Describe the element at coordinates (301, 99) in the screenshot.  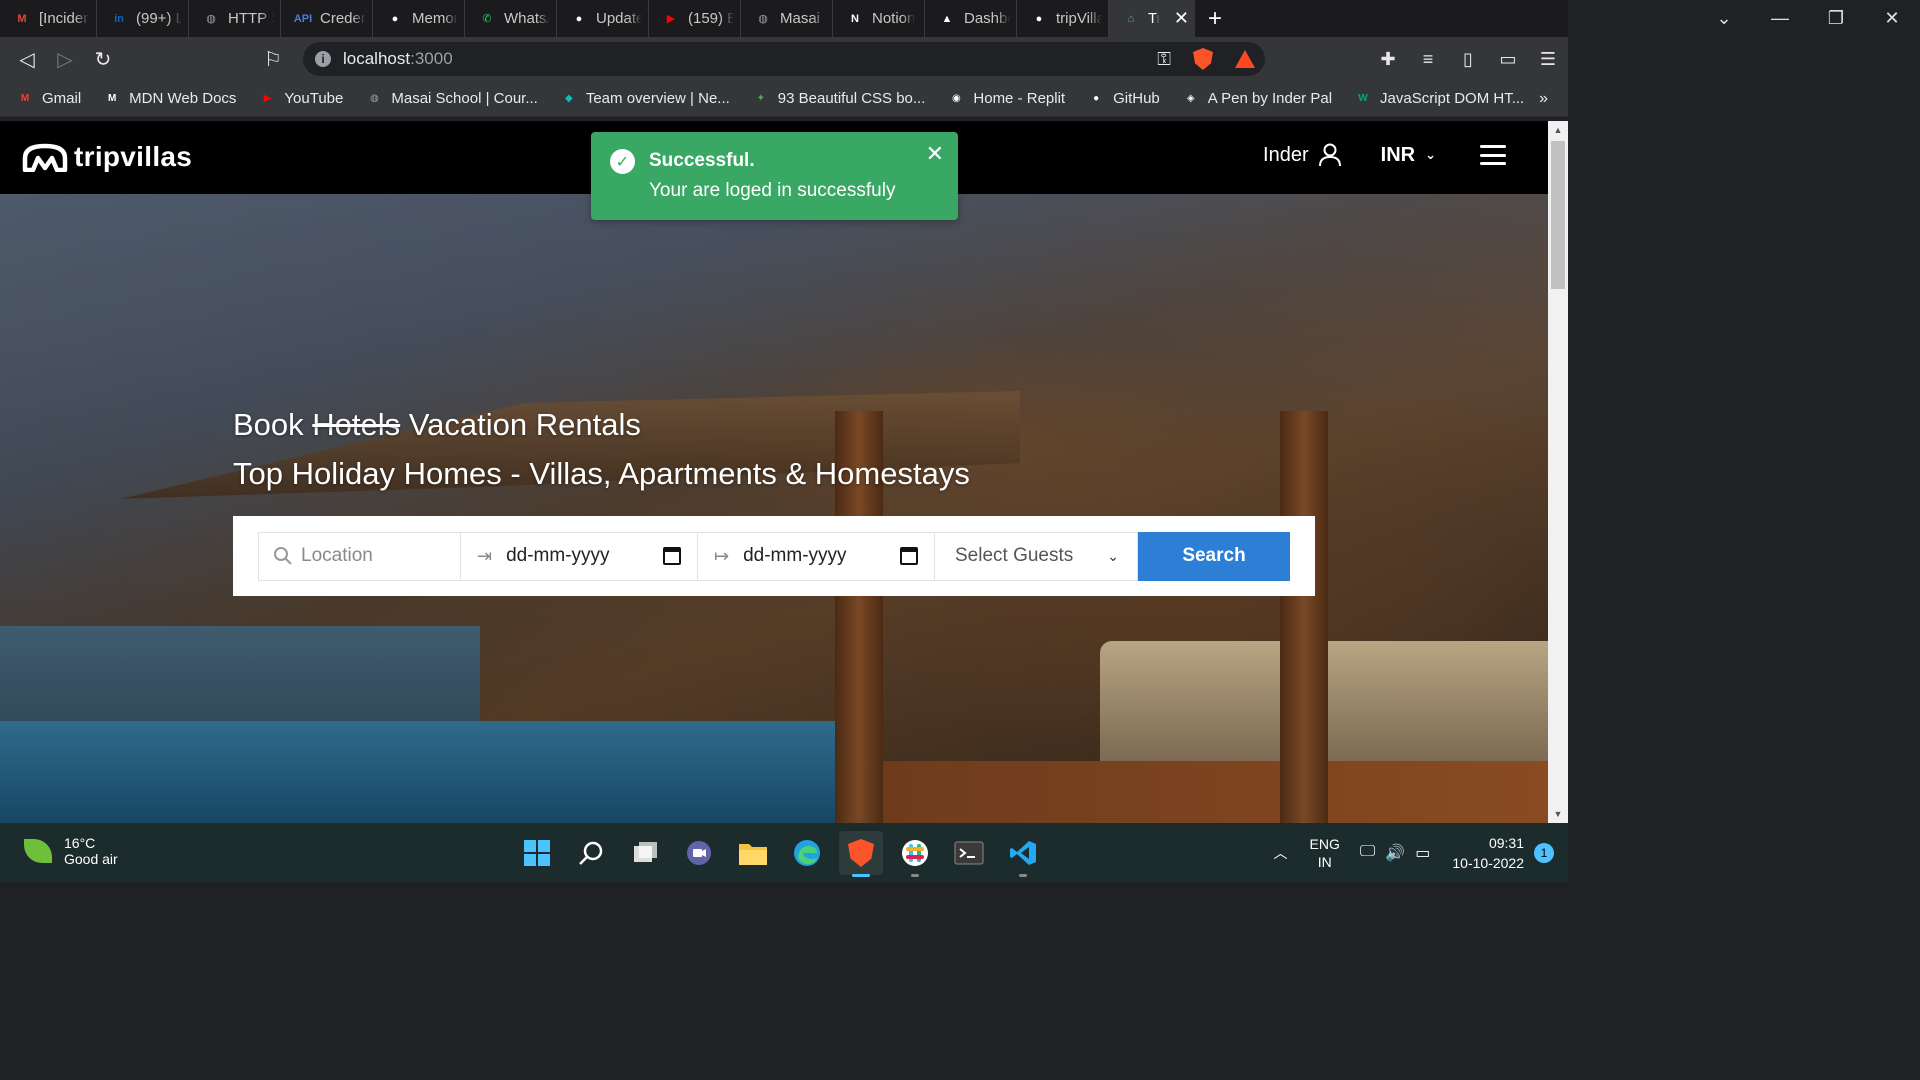
I see `bookmark-item: ▶ YouTube` at that location.